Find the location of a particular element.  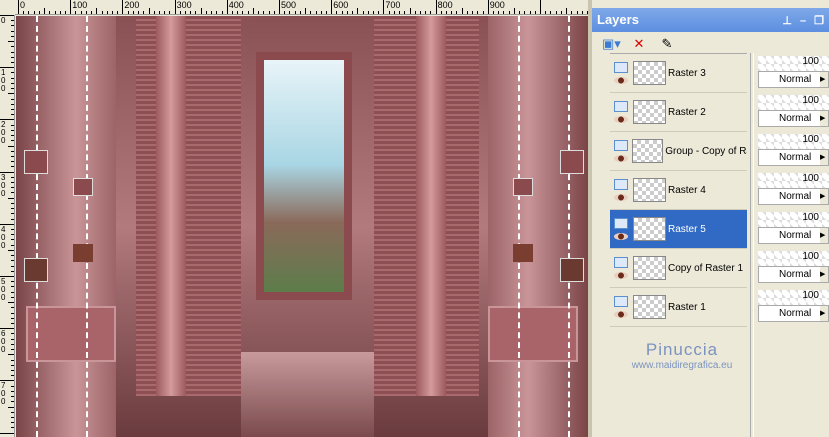

layer-row: Raster 2 is located at coordinates (678, 112).